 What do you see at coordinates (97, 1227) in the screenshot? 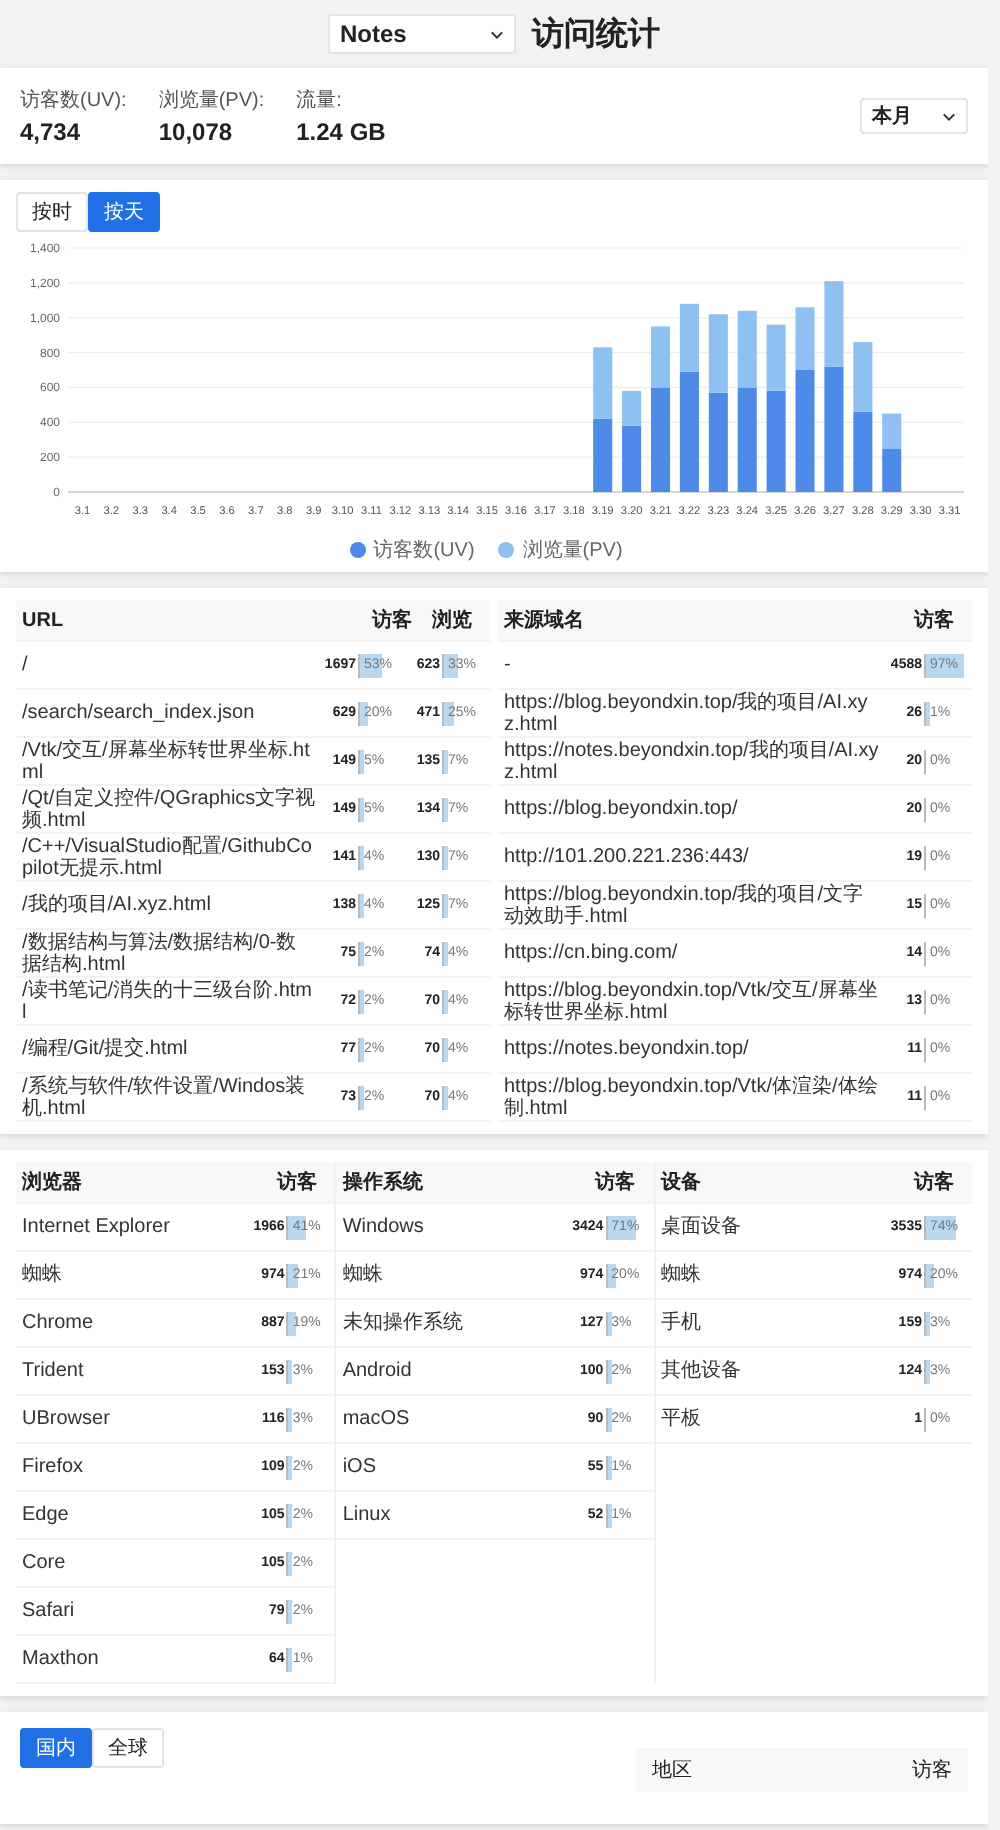
I see `name-cell-text: Internet Explorer` at bounding box center [97, 1227].